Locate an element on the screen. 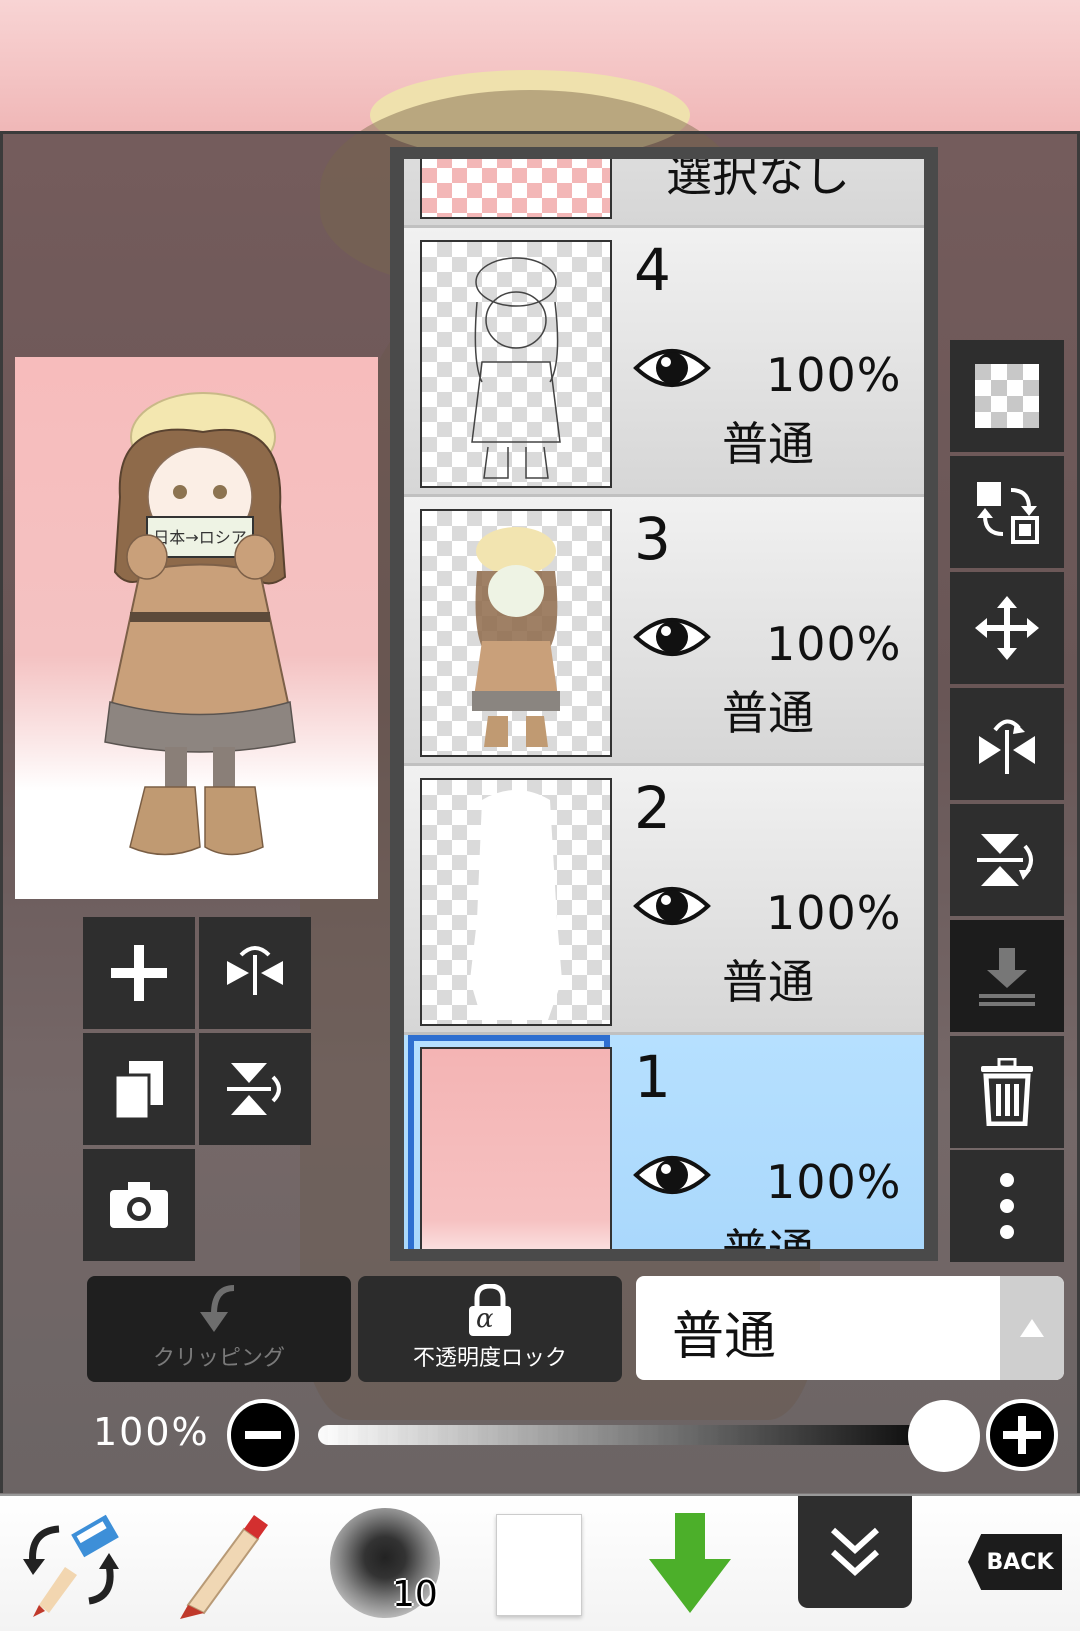 The image size is (1080, 1631). move-icon is located at coordinates (1007, 628).